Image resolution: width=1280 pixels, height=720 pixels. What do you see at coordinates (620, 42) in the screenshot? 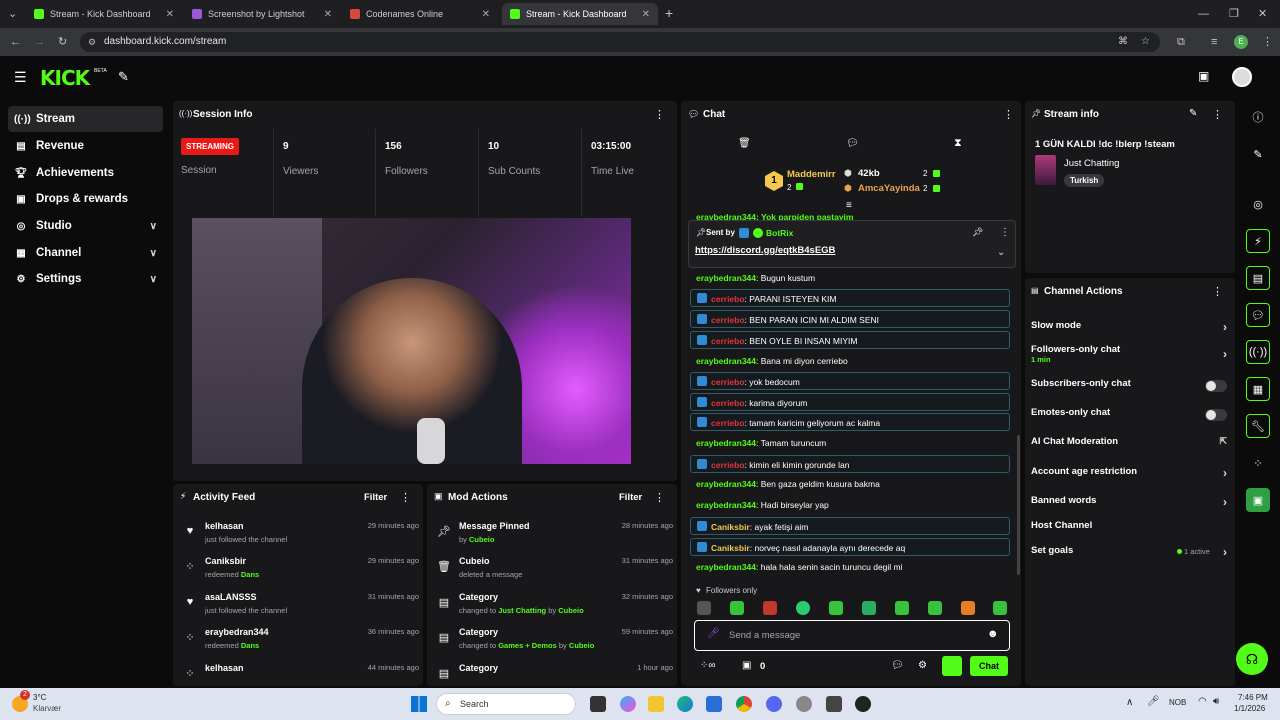
I see `url-input: ⚙ dashboard.kick.com/stream ⌘ ☆` at bounding box center [620, 42].